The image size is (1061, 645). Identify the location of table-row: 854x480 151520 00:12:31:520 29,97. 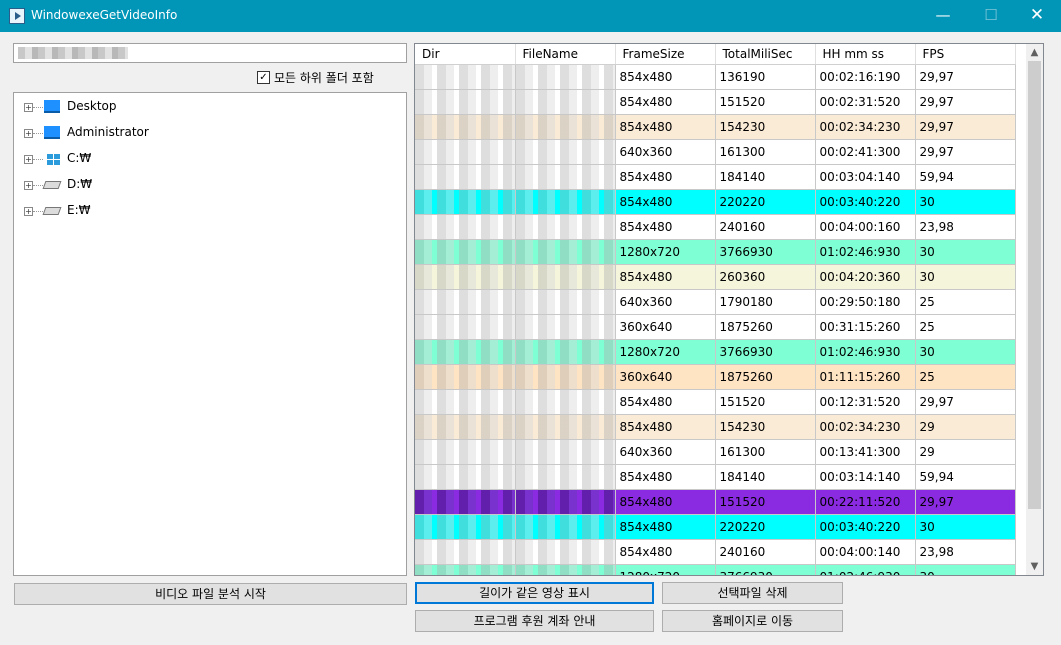
(715, 402).